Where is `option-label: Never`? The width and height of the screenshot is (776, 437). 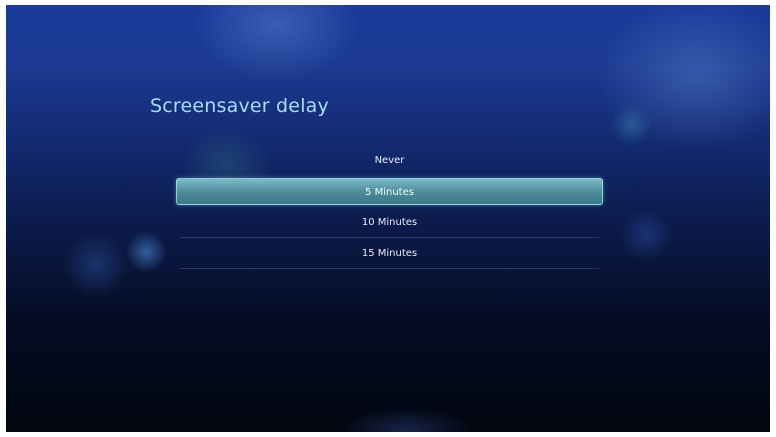 option-label: Never is located at coordinates (389, 160).